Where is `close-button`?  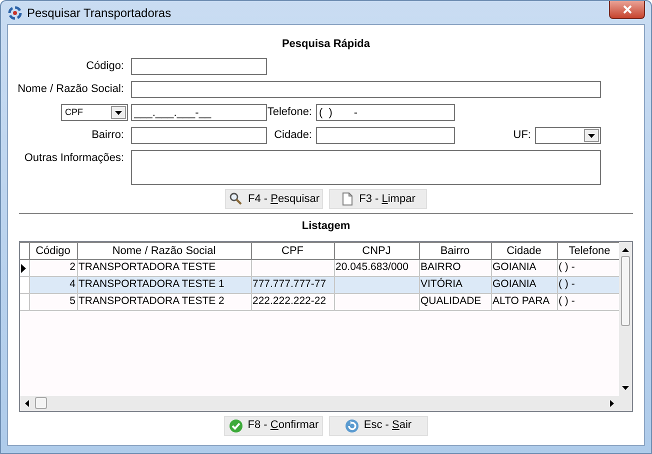
close-button is located at coordinates (627, 10).